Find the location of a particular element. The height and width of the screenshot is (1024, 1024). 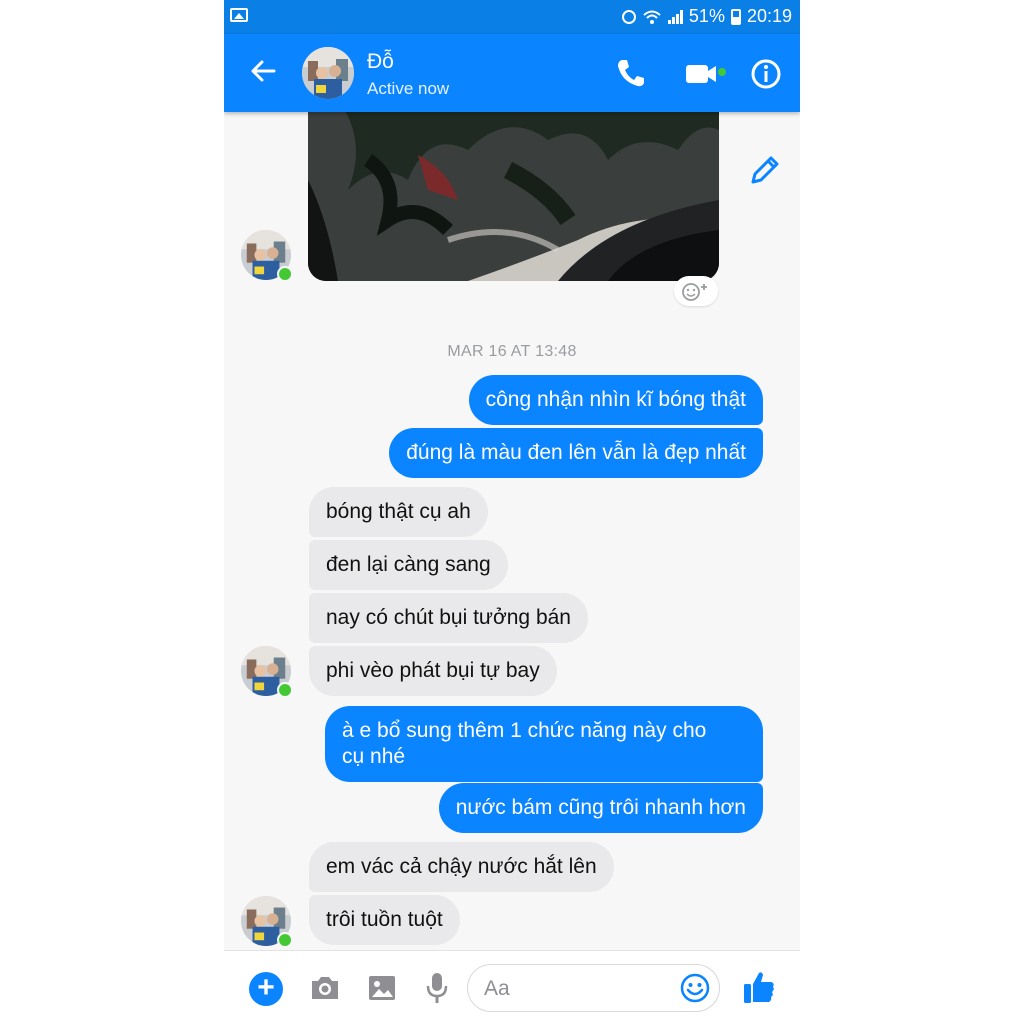

status-icons: 51% 20:19 is located at coordinates (706, 16).